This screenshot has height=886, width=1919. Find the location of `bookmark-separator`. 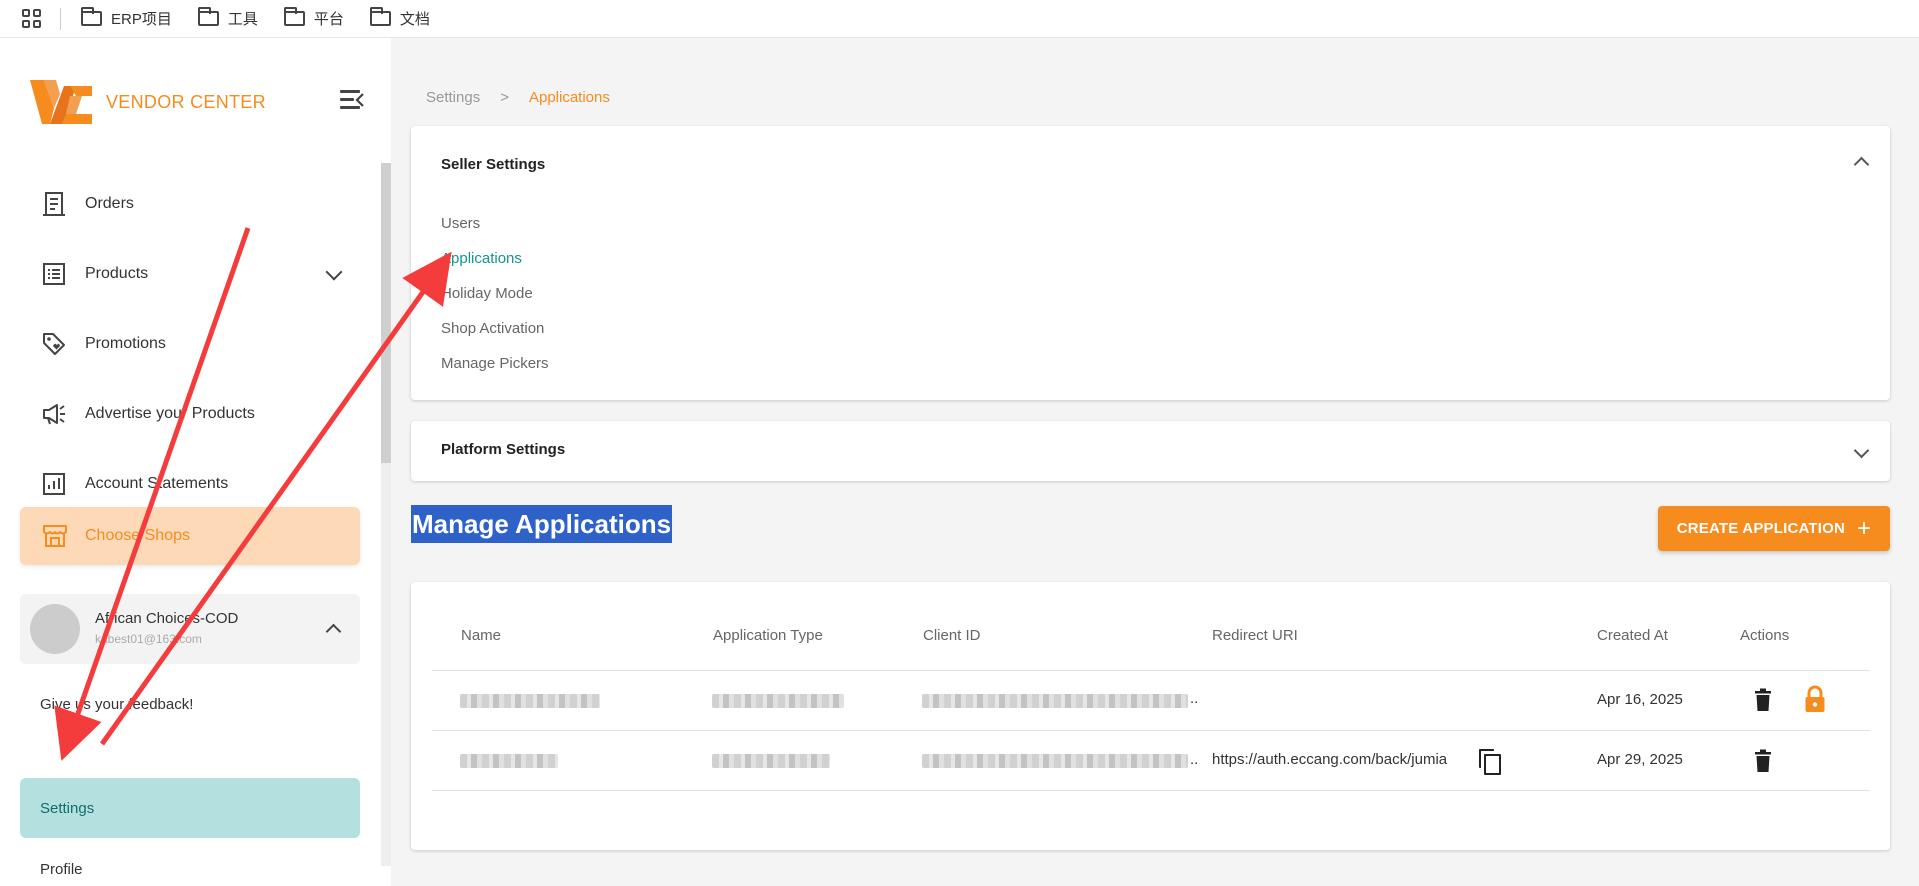

bookmark-separator is located at coordinates (60, 18).